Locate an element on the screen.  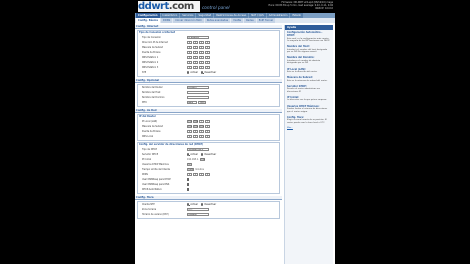
lan-mask-octet: 0 is located at coordinates (207, 126).